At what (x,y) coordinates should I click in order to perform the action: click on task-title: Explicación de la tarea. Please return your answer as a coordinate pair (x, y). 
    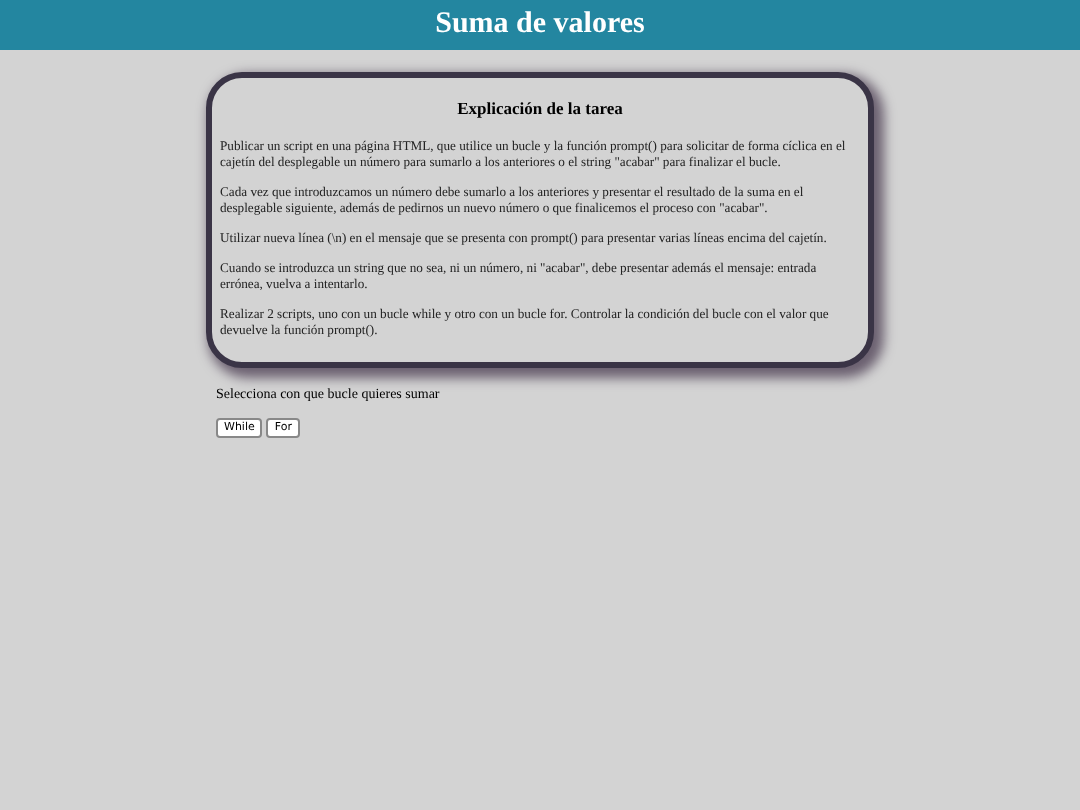
    Looking at the image, I should click on (540, 109).